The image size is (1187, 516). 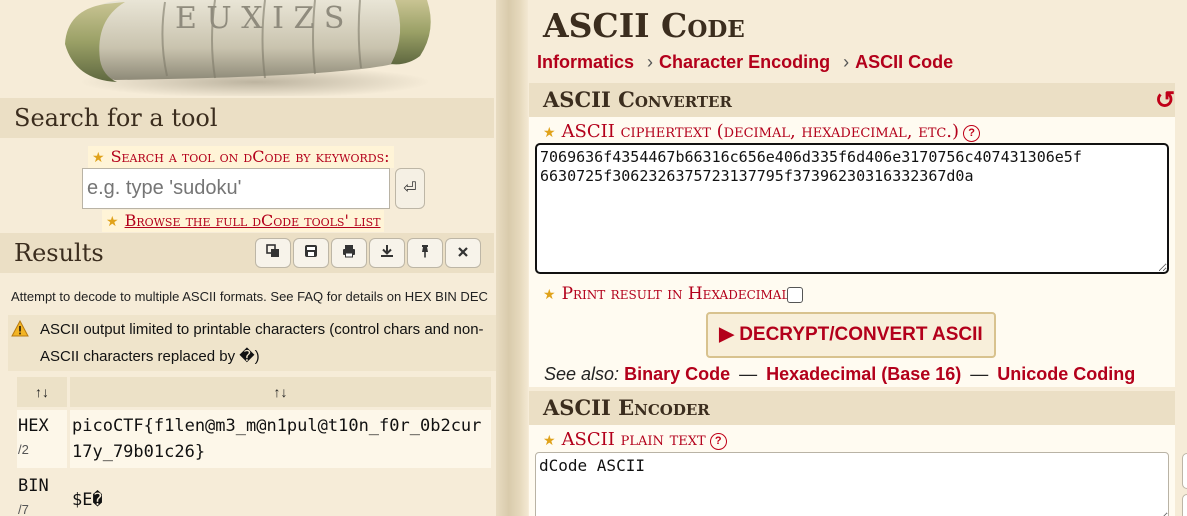 I want to click on copy-results-button, so click(x=273, y=253).